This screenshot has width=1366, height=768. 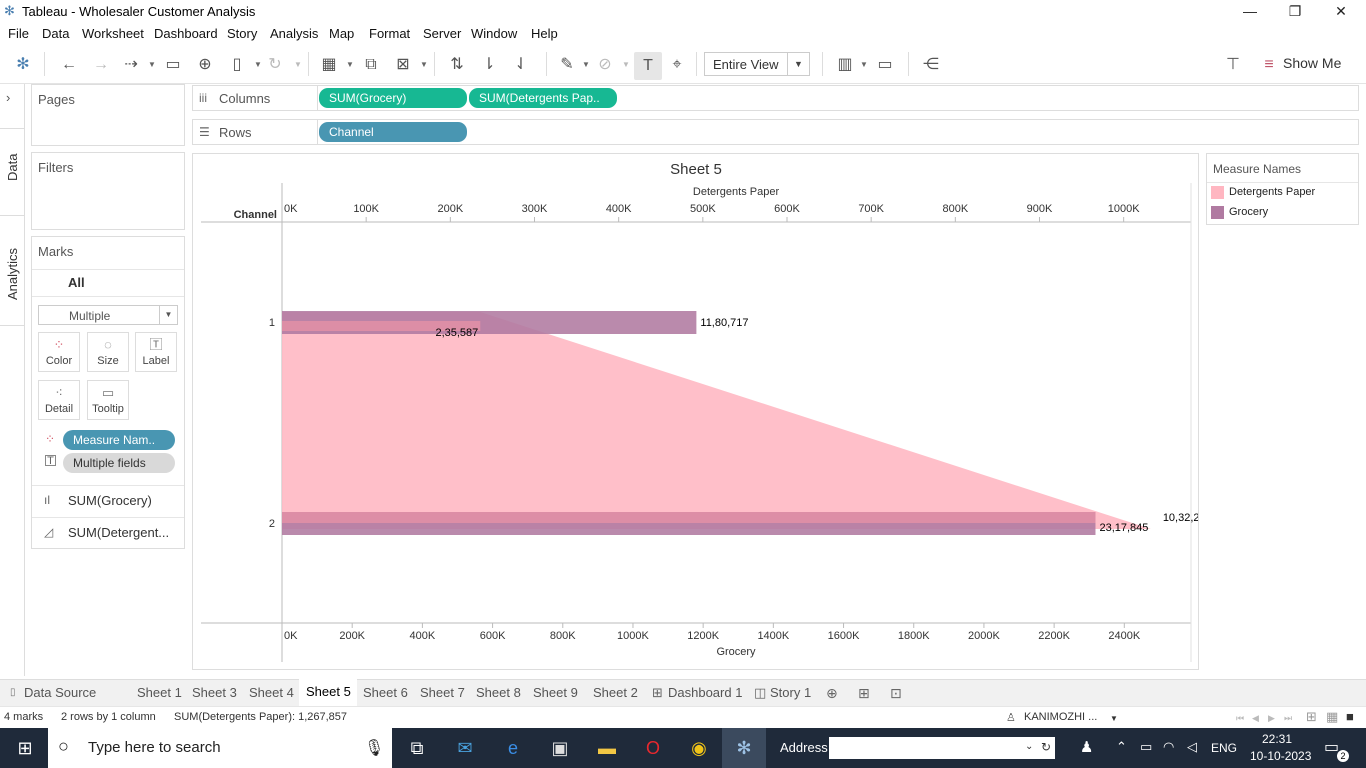 What do you see at coordinates (1272, 192) in the screenshot?
I see `legend-item-detergents: Detergents Paper` at bounding box center [1272, 192].